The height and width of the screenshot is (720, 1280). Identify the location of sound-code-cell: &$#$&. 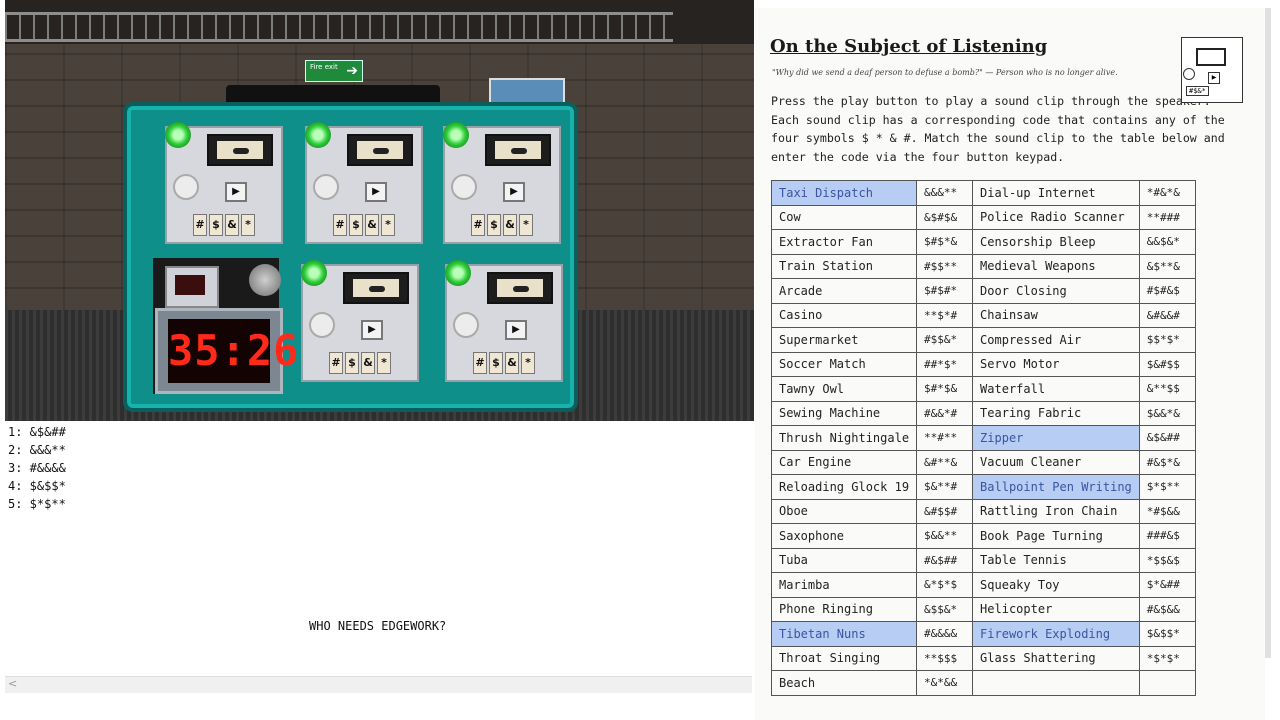
(945, 217).